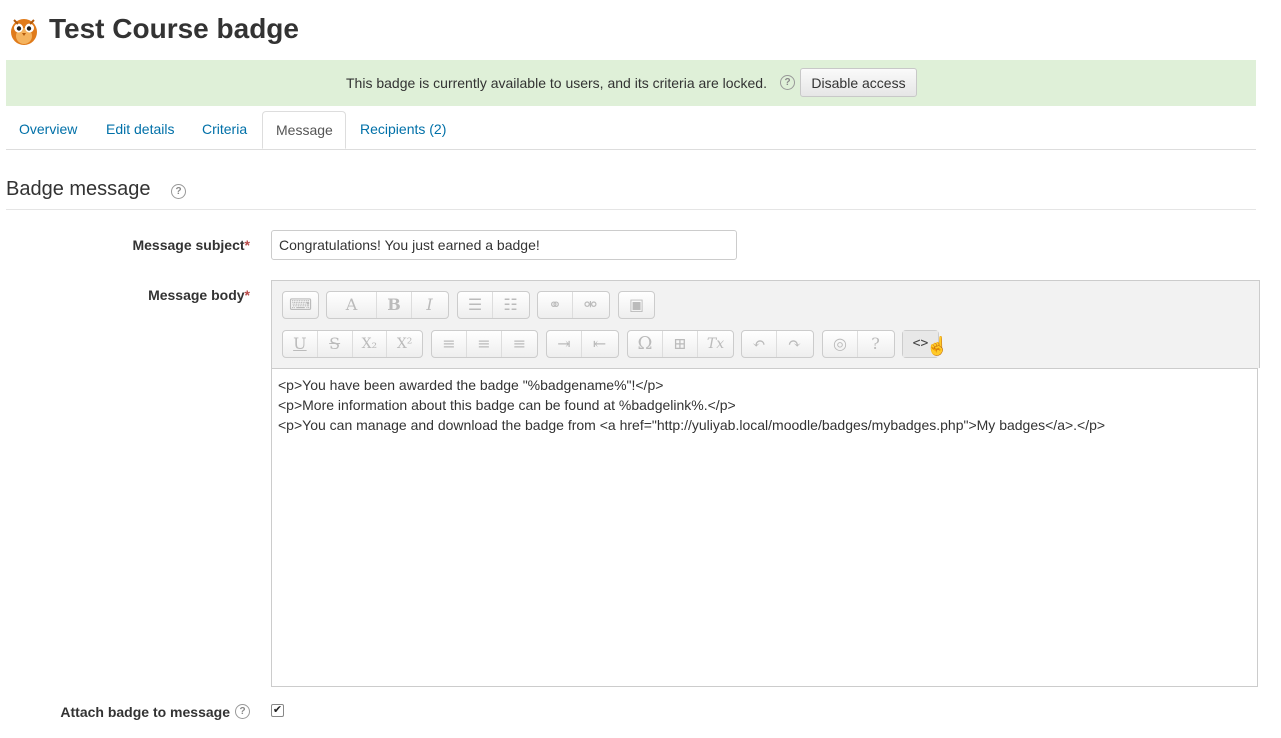 The width and height of the screenshot is (1281, 738). What do you see at coordinates (277, 710) in the screenshot?
I see `attach-badge-checkbox: ✔` at bounding box center [277, 710].